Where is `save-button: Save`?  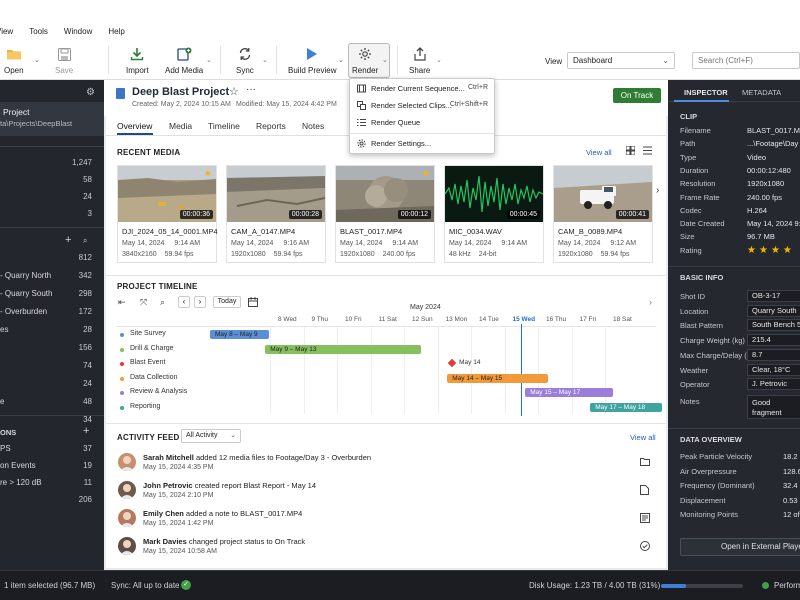
save-button: Save is located at coordinates (64, 60).